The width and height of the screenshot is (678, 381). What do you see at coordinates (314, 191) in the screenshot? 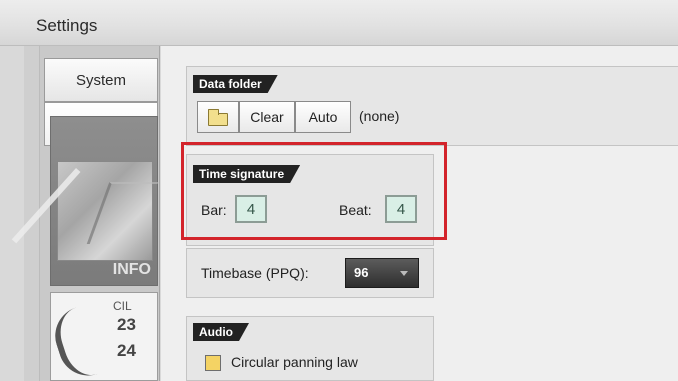
I see `highlight-box` at bounding box center [314, 191].